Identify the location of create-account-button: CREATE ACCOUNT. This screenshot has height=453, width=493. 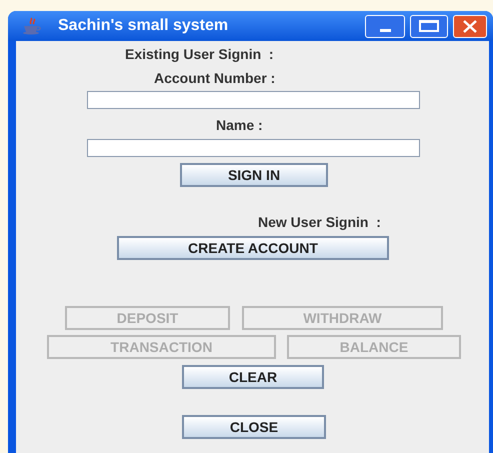
(253, 248).